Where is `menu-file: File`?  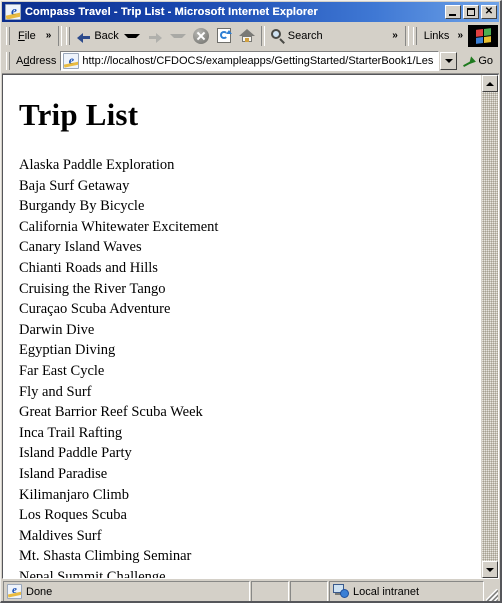
menu-file: File is located at coordinates (27, 36).